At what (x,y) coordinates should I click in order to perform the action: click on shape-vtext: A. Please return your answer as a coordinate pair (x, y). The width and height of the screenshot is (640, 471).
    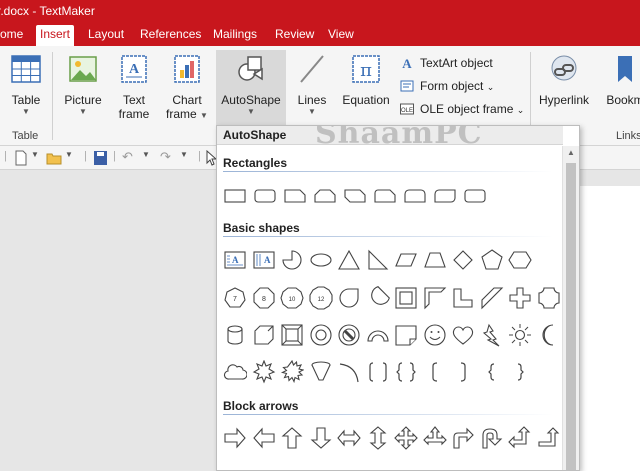
    Looking at the image, I should click on (264, 260).